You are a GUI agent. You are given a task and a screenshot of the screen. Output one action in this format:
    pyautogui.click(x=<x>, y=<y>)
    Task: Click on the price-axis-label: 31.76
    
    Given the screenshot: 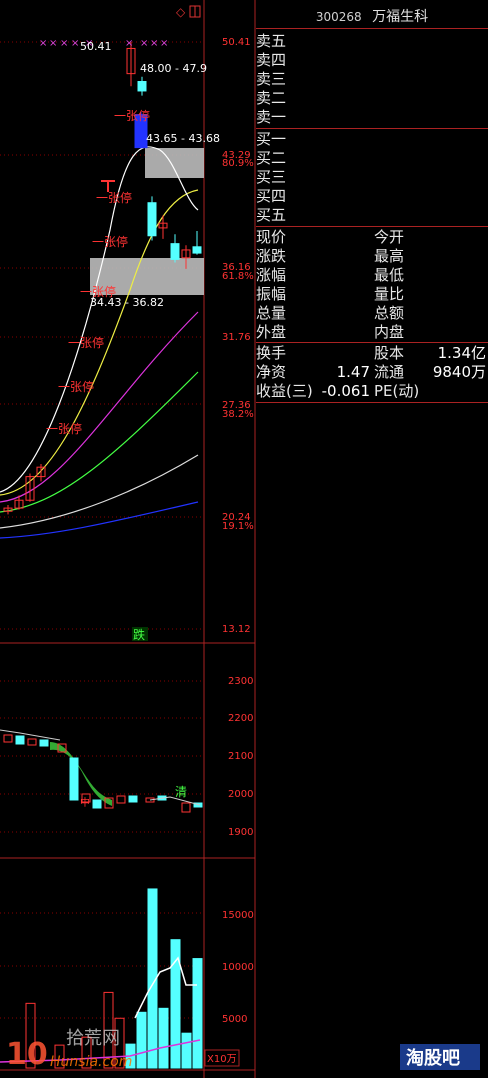 What is the action you would take?
    pyautogui.click(x=236, y=337)
    